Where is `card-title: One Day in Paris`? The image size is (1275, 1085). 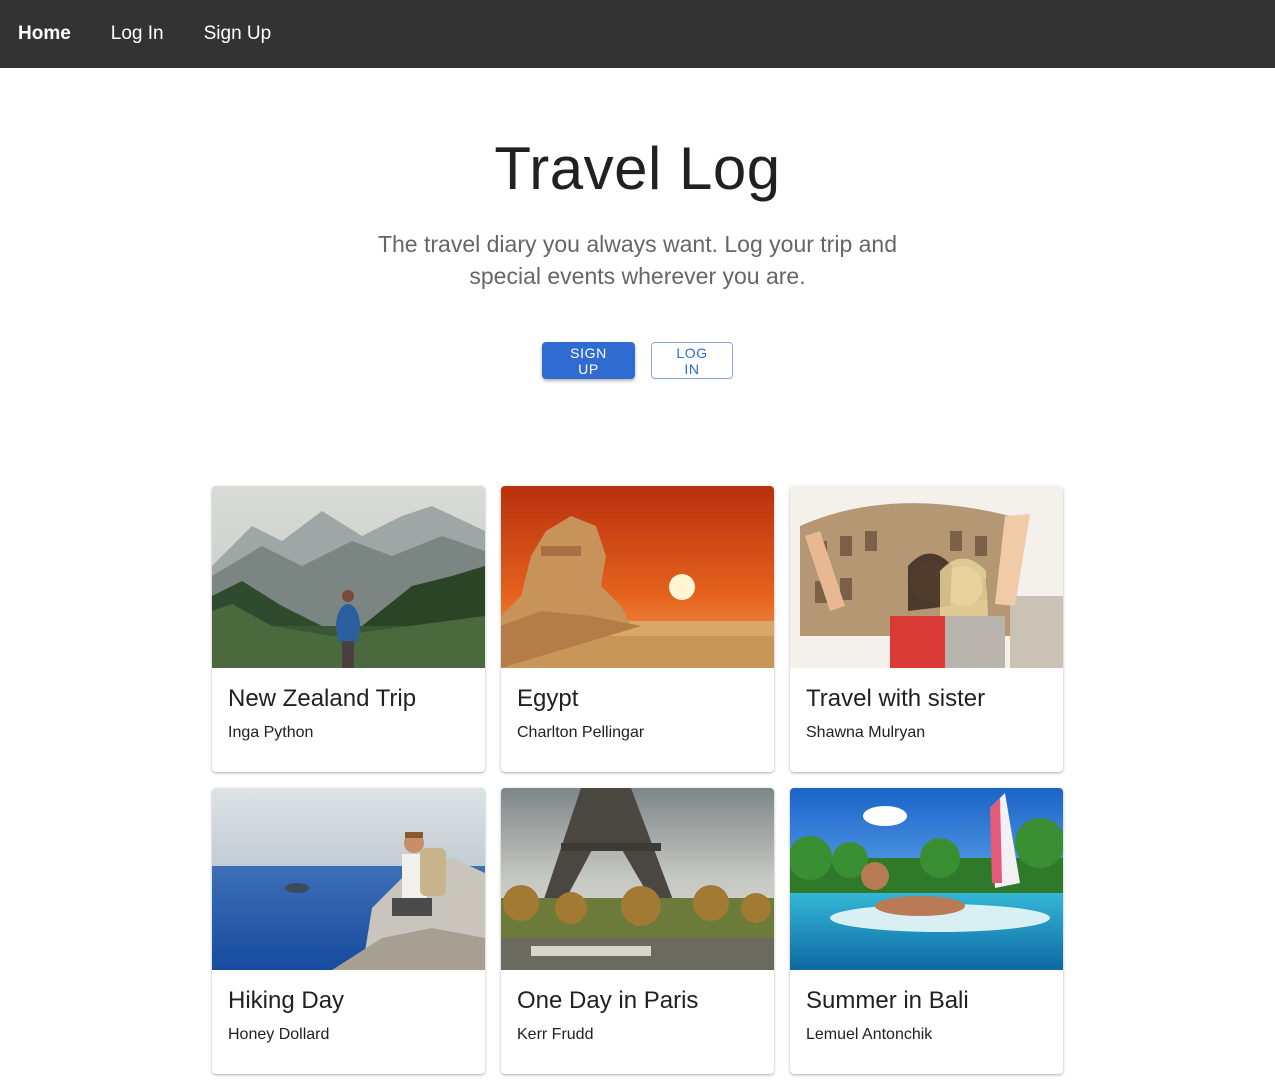 card-title: One Day in Paris is located at coordinates (608, 1000).